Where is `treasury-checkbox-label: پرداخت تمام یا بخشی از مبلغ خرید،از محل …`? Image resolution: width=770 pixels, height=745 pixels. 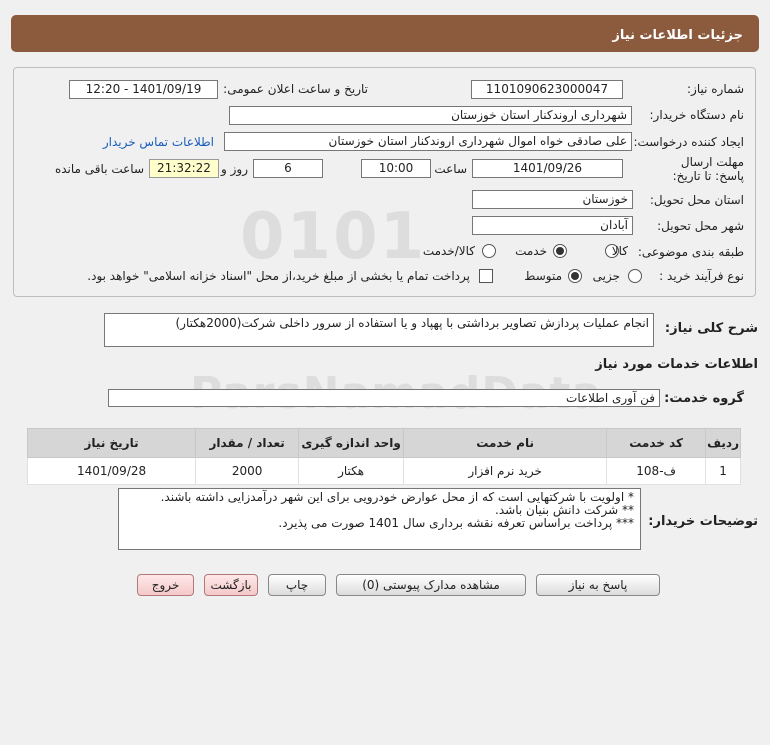
treasury-checkbox-label: پرداخت تمام یا بخشی از مبلغ خرید،از محل … is located at coordinates (278, 276).